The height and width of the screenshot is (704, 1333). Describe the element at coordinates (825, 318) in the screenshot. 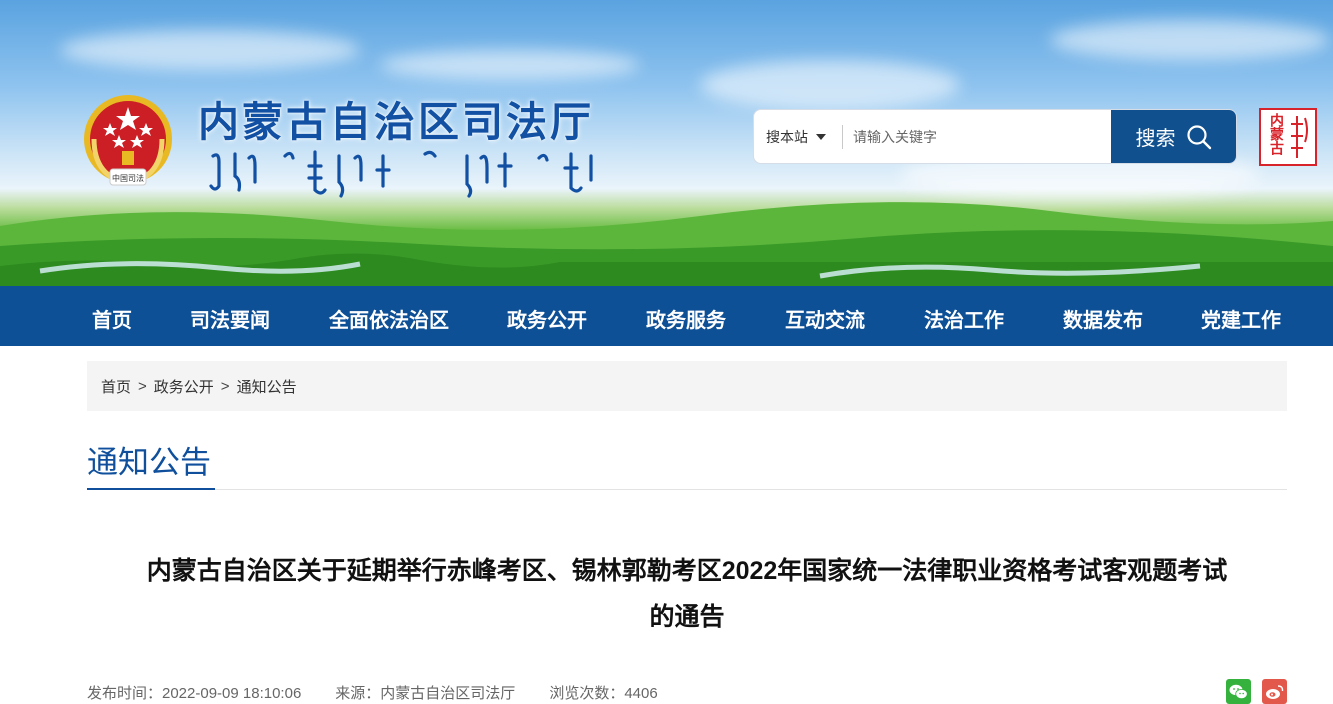

I see `nav-item-interaction: 互动交流` at that location.